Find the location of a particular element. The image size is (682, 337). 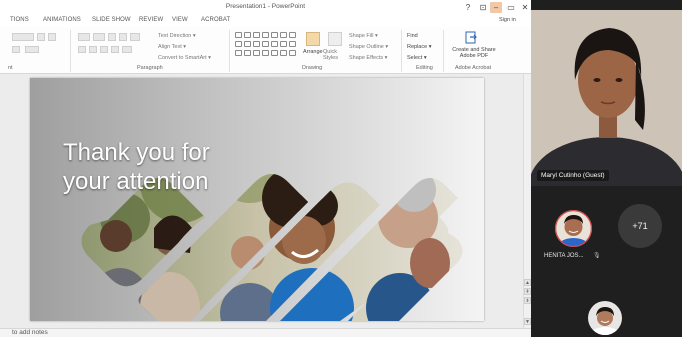

shape-outline-button: Shape Outline ▾ is located at coordinates (368, 47).